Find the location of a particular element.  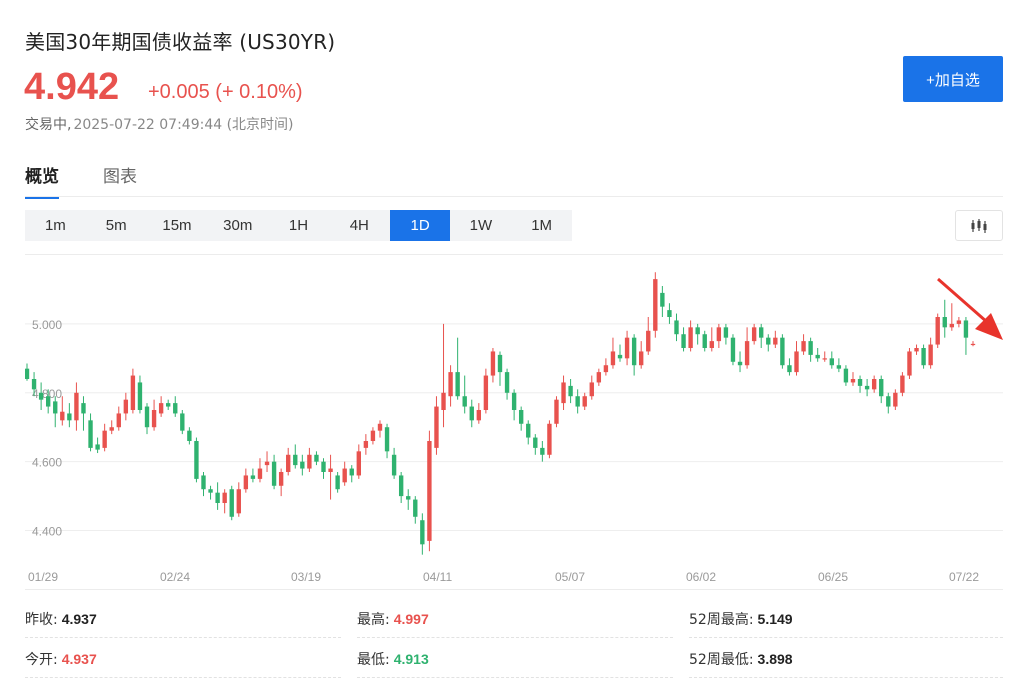

stats-row: 昨收: 4.937 最高: 4.997 52周最高: 5.149 is located at coordinates (514, 619).